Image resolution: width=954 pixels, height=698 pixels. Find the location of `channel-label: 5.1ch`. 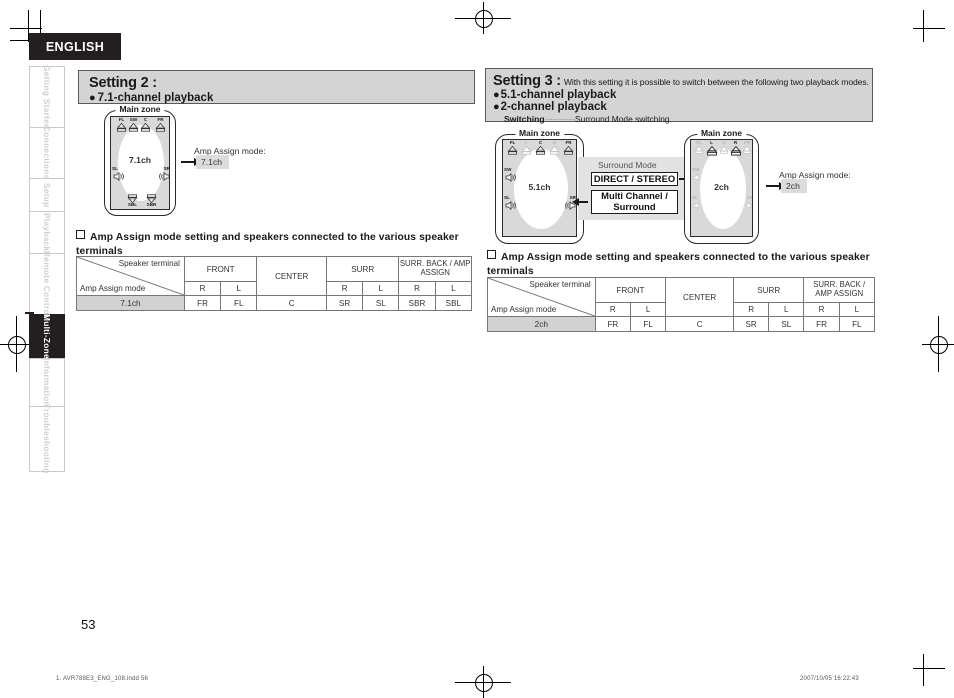

channel-label: 5.1ch is located at coordinates (539, 187).